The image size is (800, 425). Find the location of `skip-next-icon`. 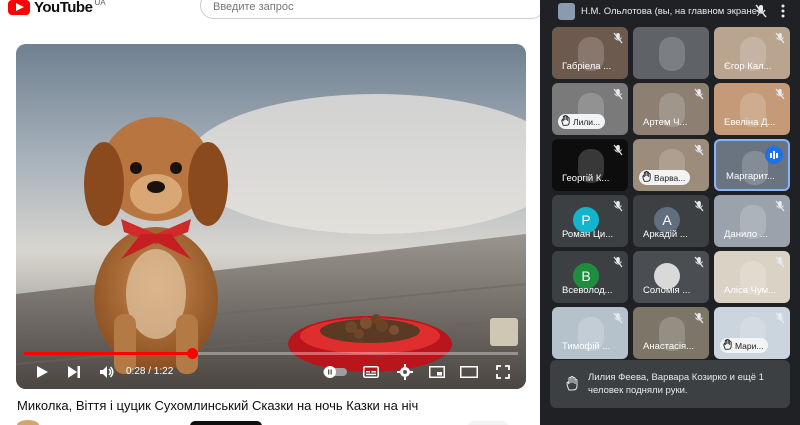

skip-next-icon is located at coordinates (74, 372).